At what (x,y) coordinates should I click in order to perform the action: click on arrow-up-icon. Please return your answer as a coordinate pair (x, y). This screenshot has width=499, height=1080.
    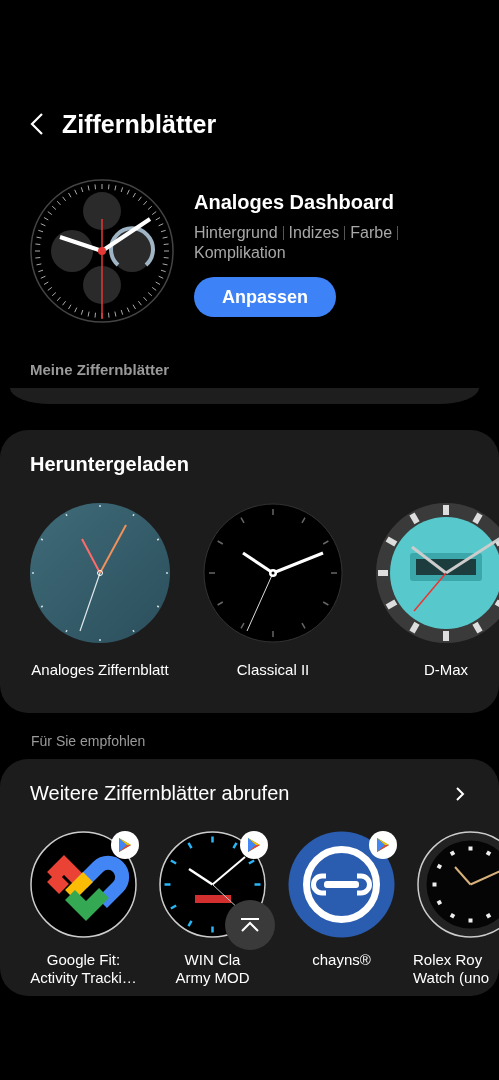
    Looking at the image, I should click on (250, 925).